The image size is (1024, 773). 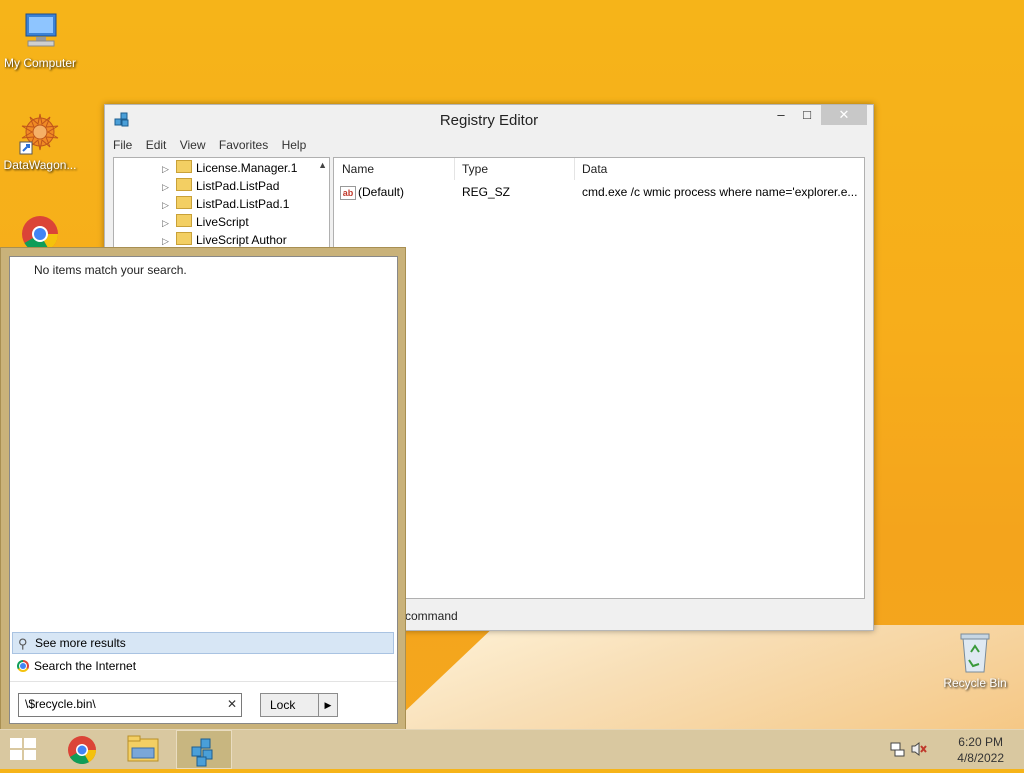 What do you see at coordinates (975, 652) in the screenshot?
I see `recycle-bin-icon` at bounding box center [975, 652].